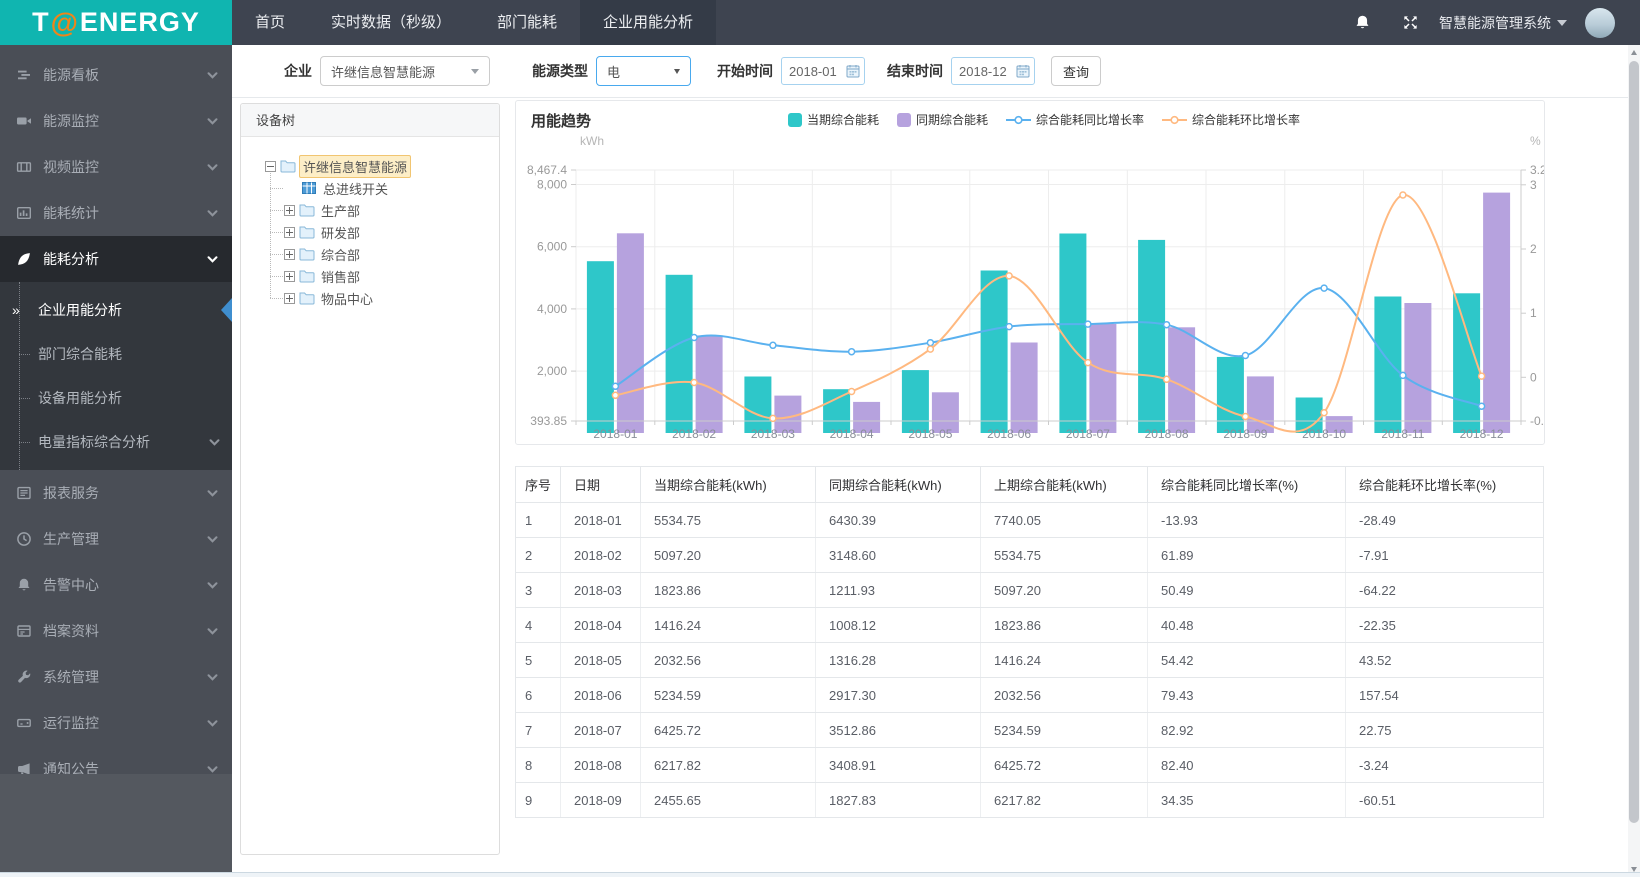  What do you see at coordinates (643, 71) in the screenshot?
I see `energy-type-select: 电` at bounding box center [643, 71].